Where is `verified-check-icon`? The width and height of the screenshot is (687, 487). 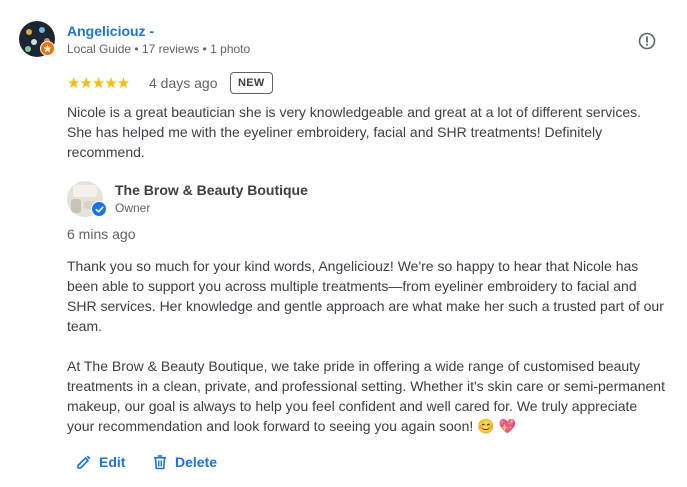 verified-check-icon is located at coordinates (99, 209).